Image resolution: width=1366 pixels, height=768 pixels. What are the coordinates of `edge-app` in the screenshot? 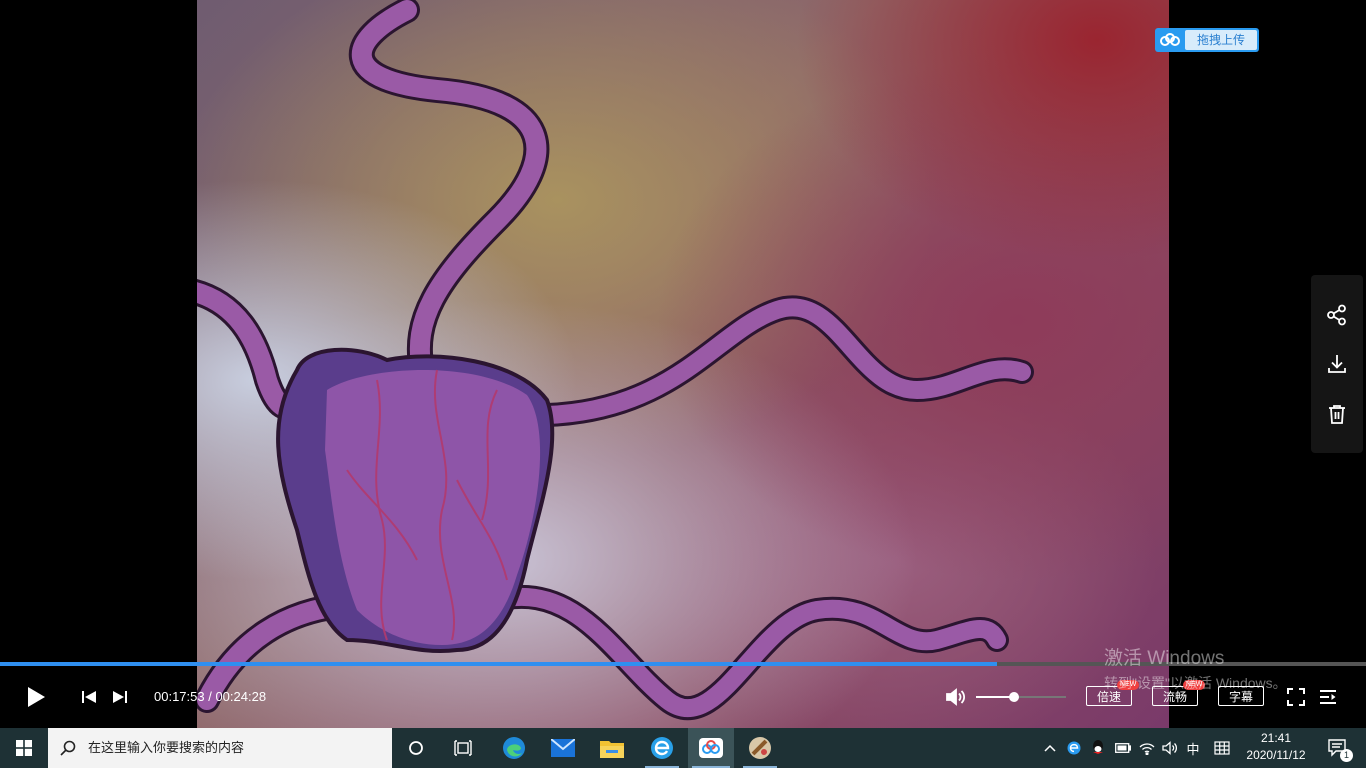 It's located at (514, 748).